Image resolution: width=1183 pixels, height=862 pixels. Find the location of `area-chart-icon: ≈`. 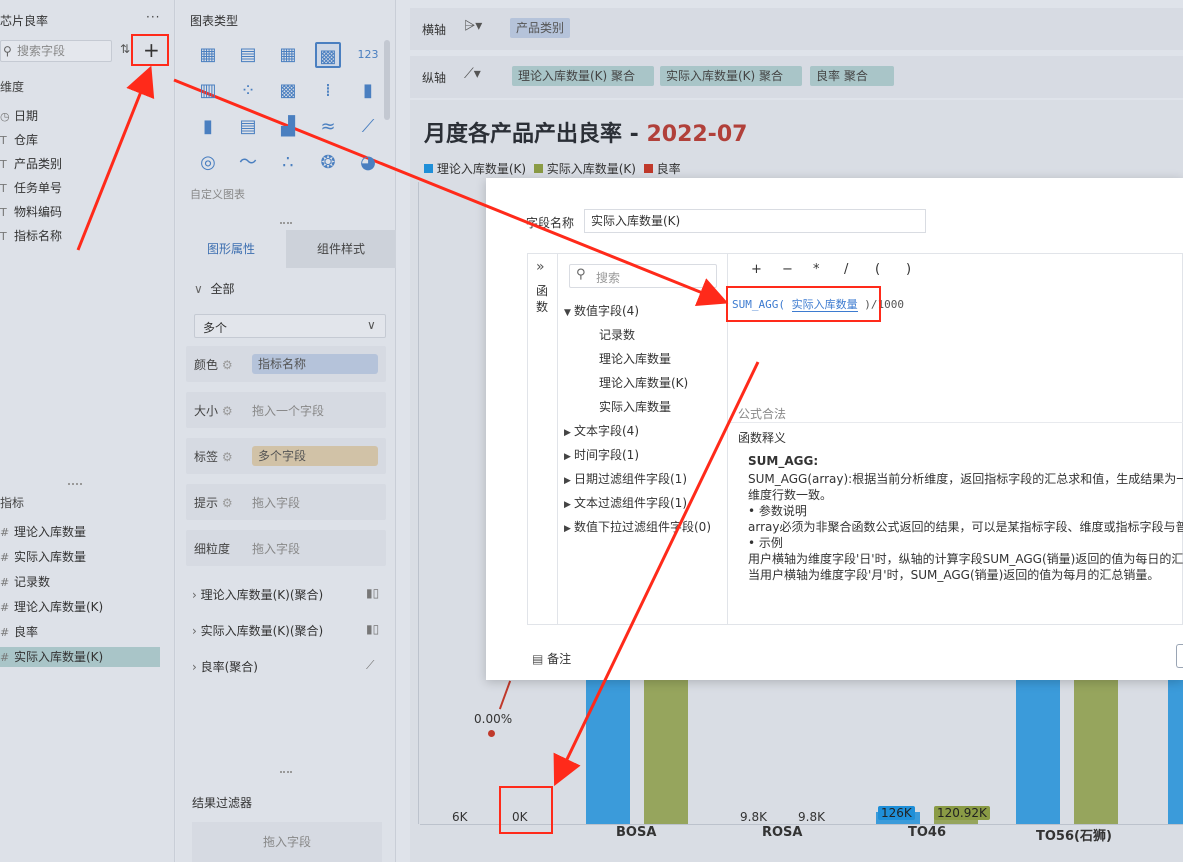

area-chart-icon: ≈ is located at coordinates (328, 127).